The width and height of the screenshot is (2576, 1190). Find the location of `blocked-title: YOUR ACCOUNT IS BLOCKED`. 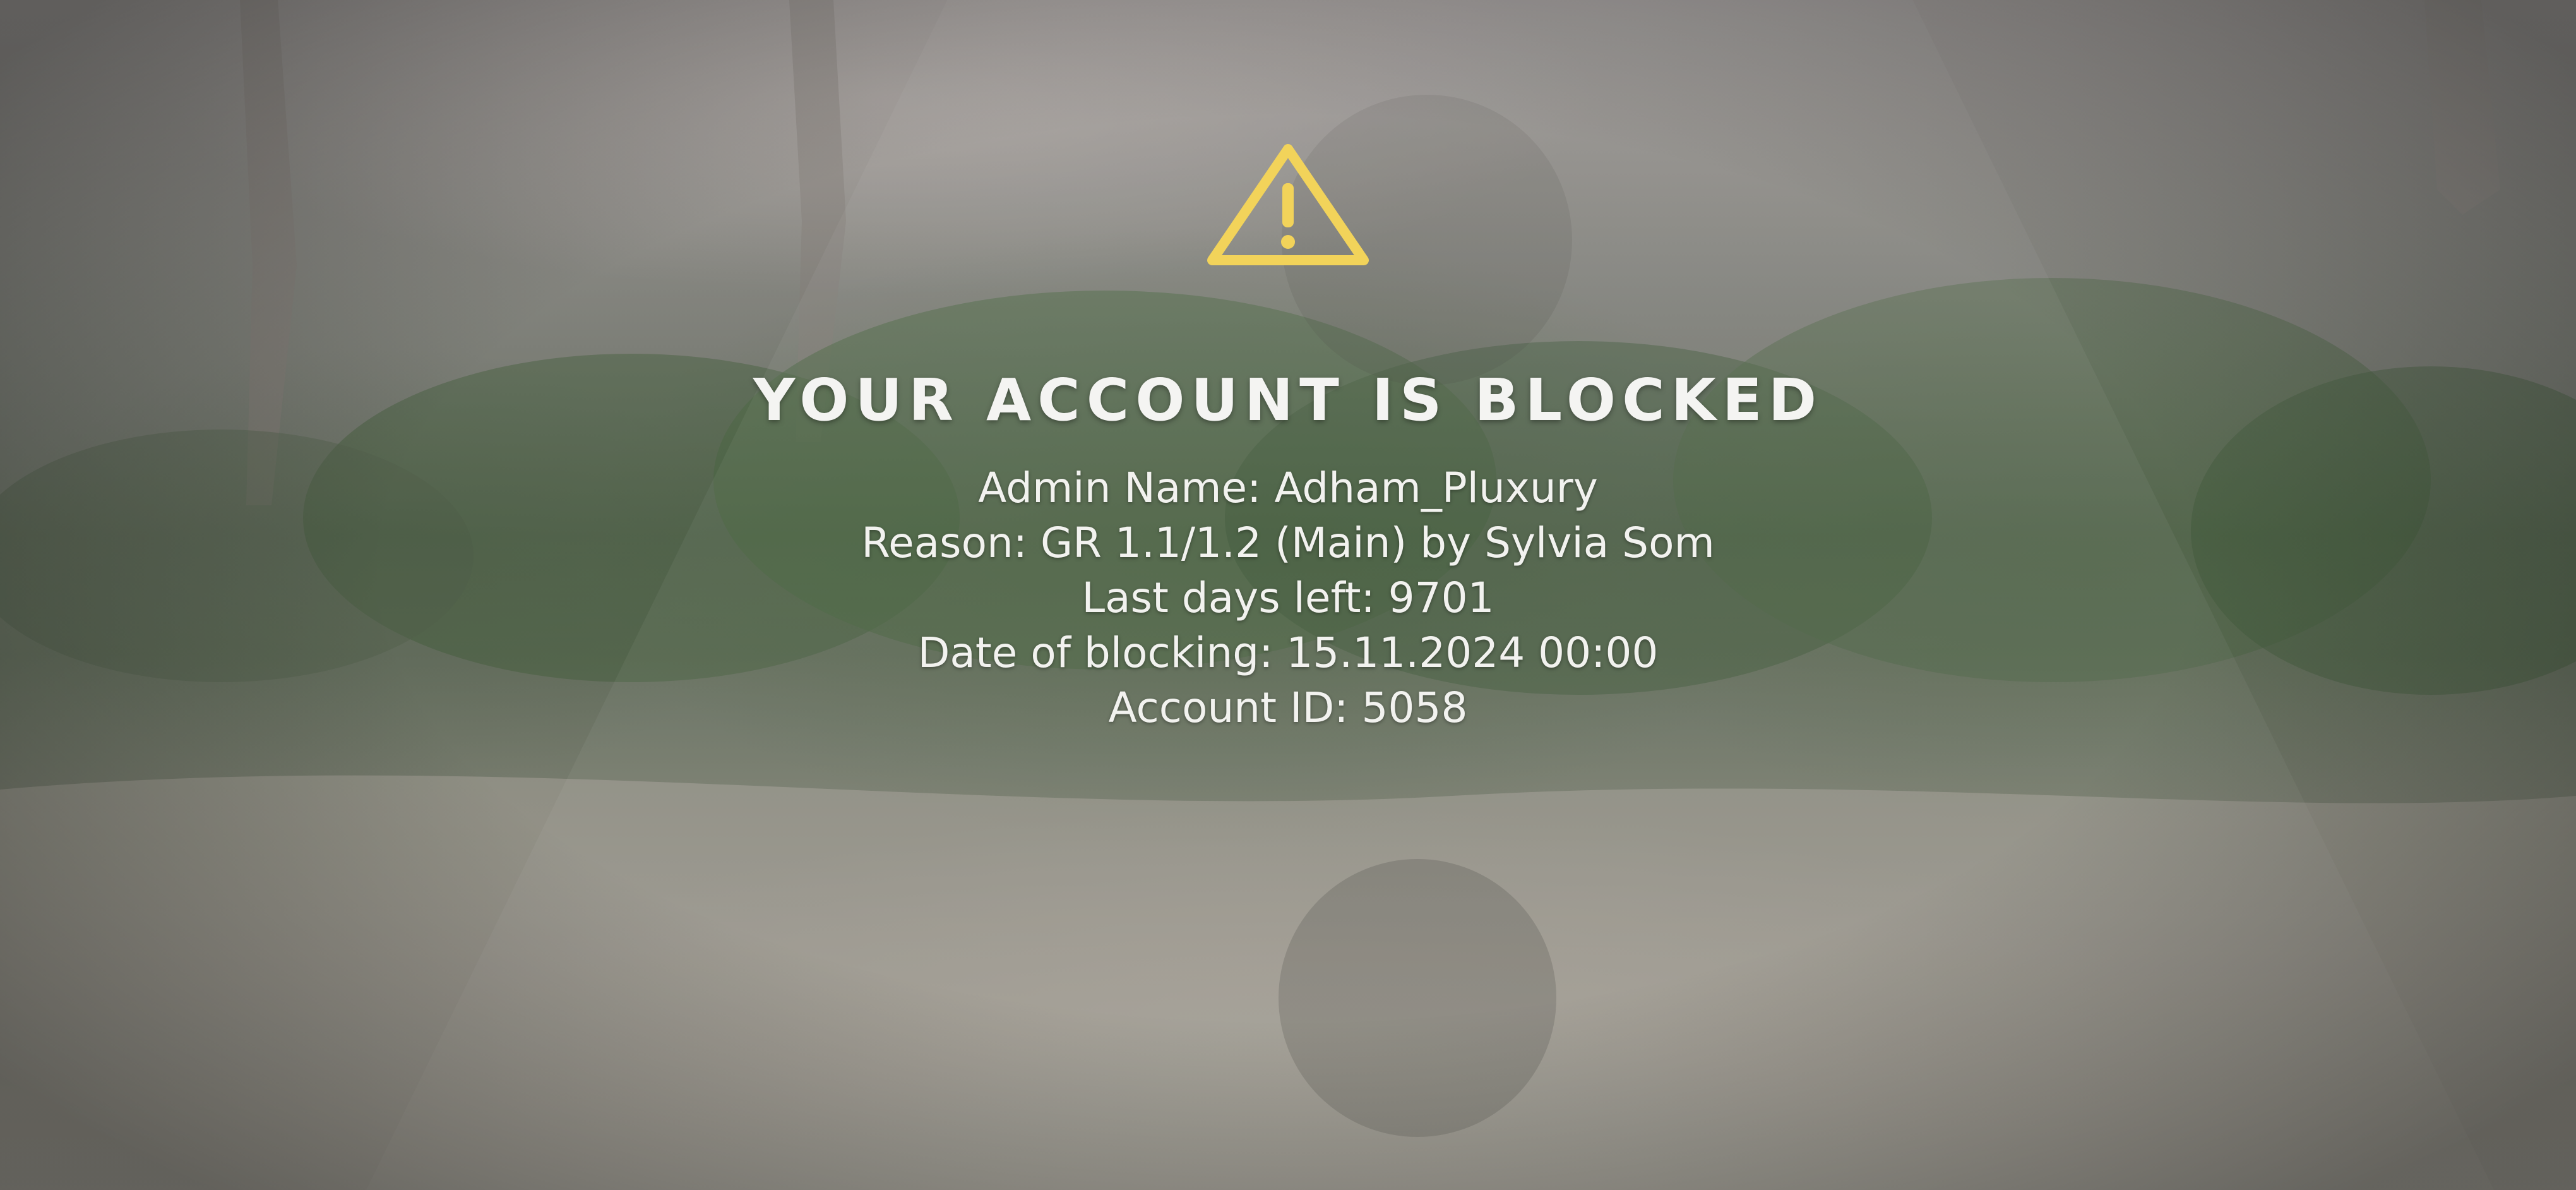

blocked-title: YOUR ACCOUNT IS BLOCKED is located at coordinates (1288, 400).